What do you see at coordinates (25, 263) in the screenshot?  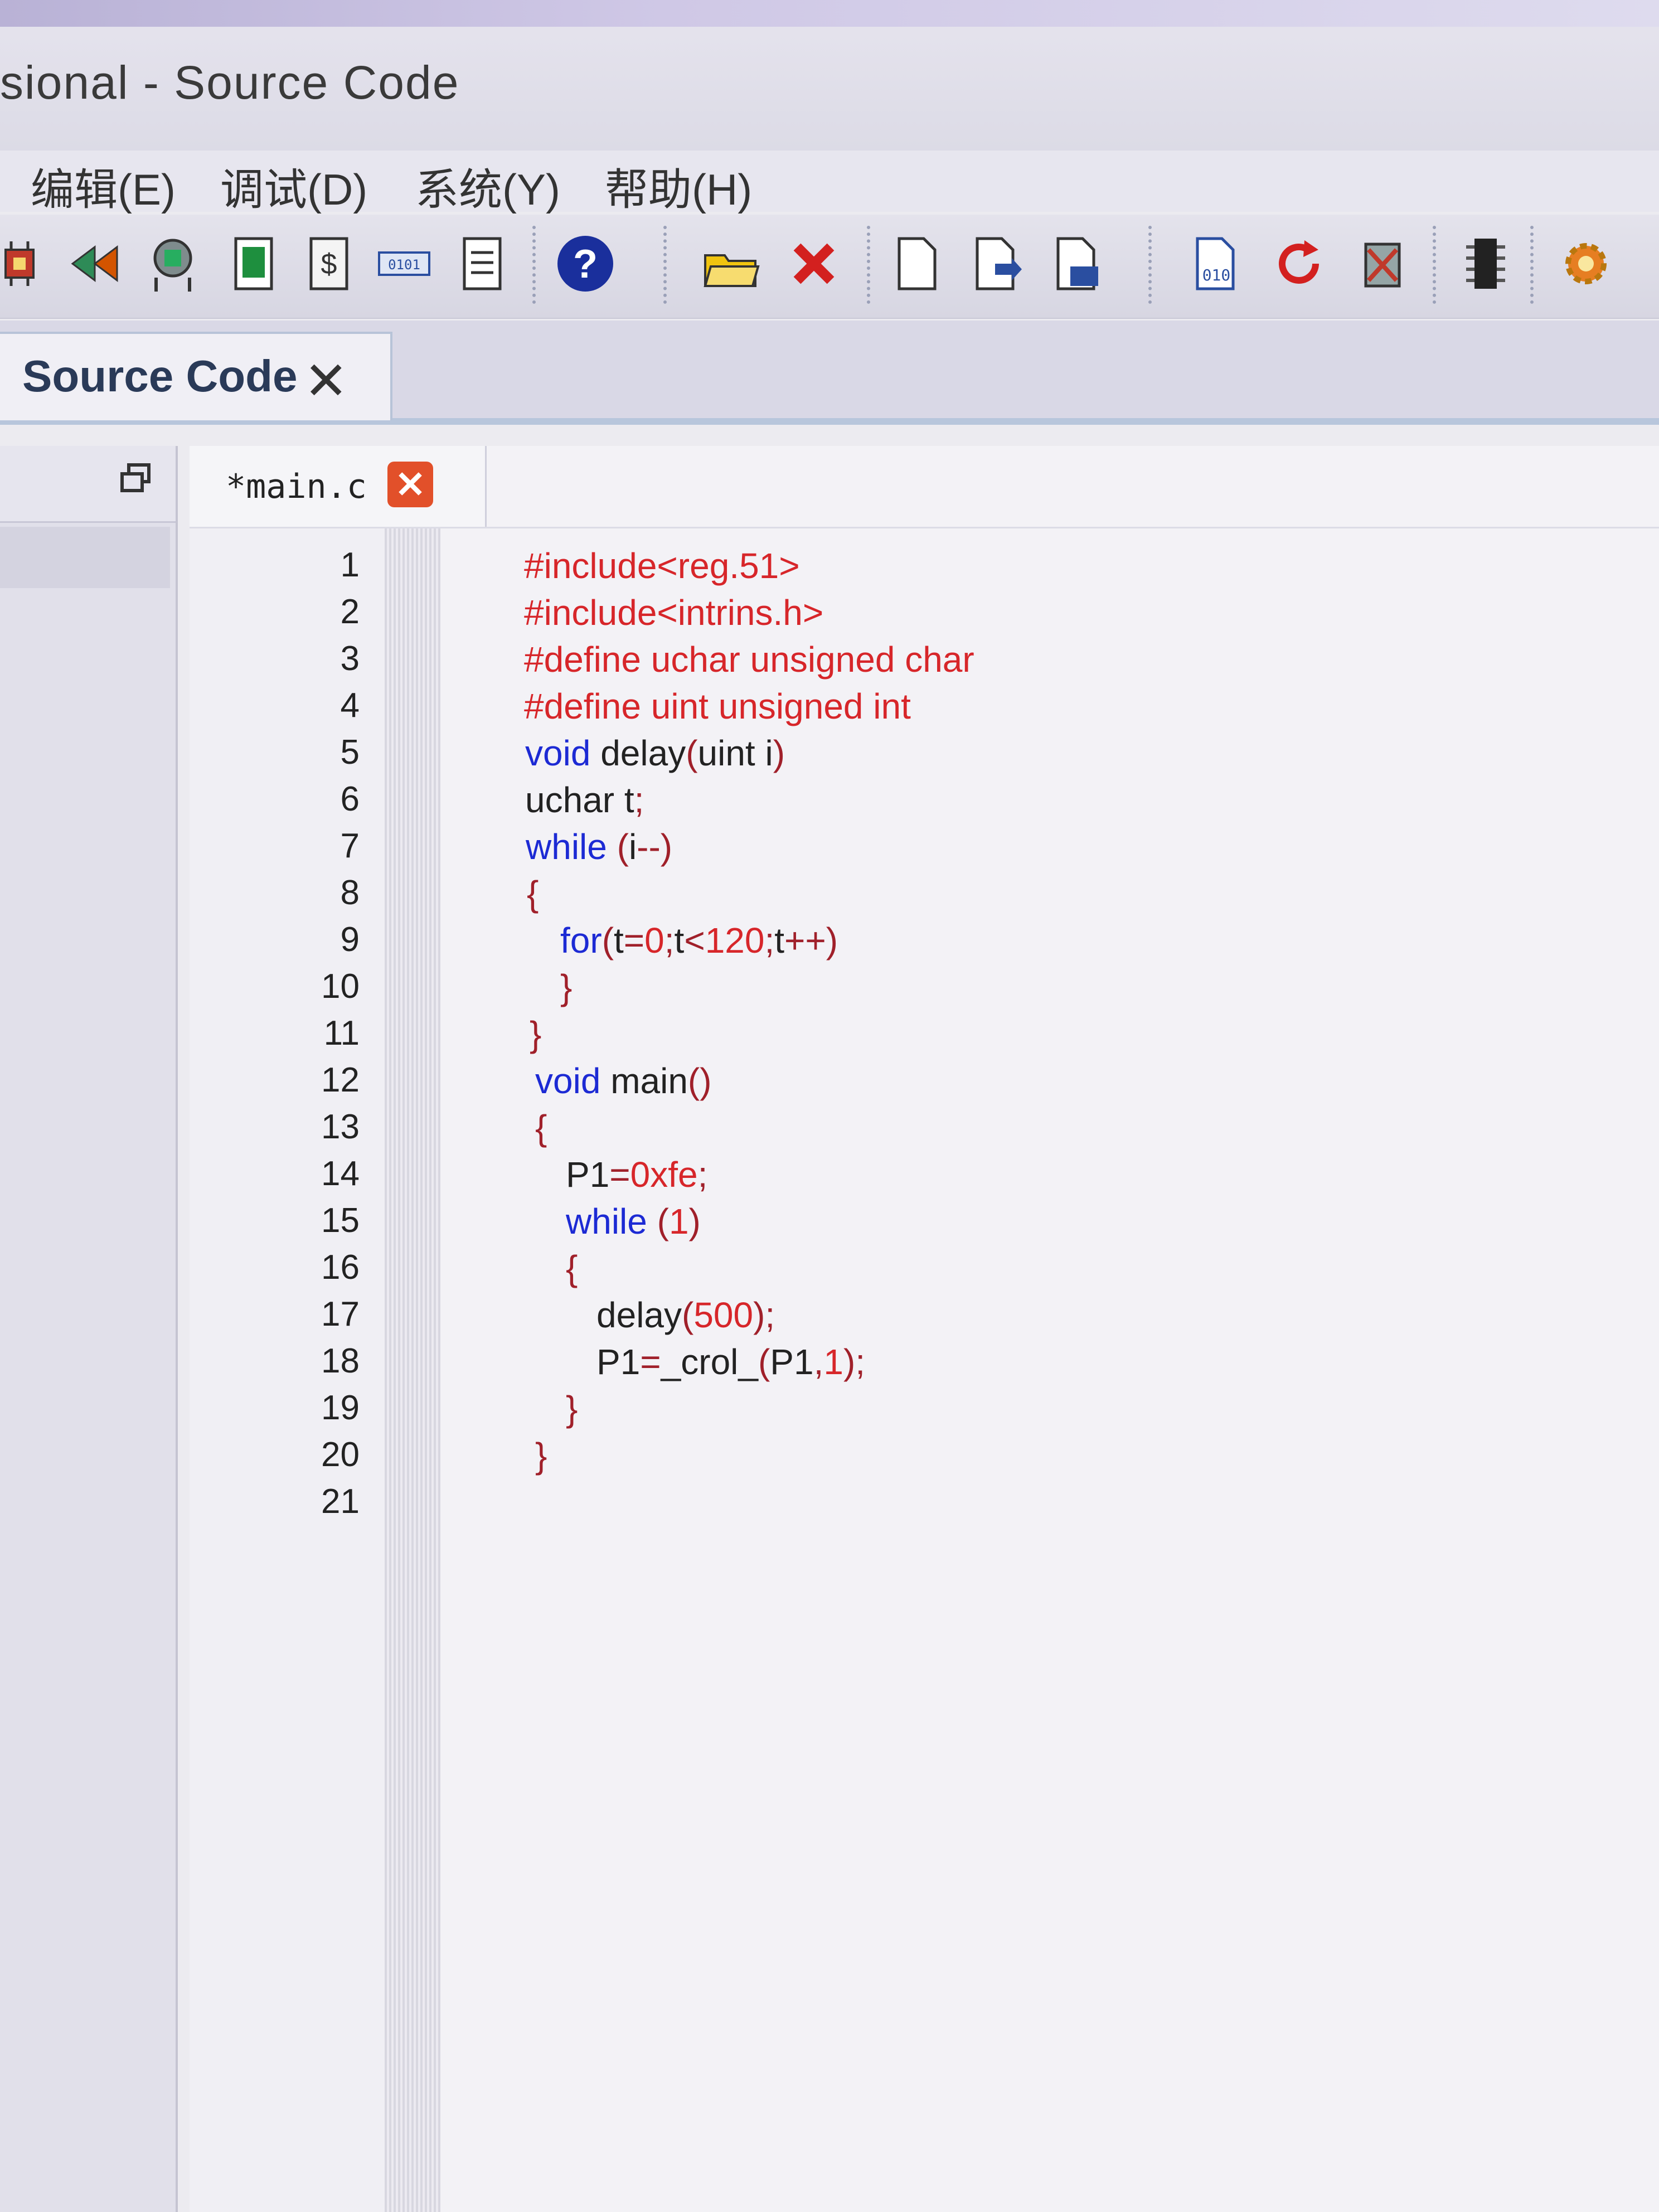 I see `chip-icon` at bounding box center [25, 263].